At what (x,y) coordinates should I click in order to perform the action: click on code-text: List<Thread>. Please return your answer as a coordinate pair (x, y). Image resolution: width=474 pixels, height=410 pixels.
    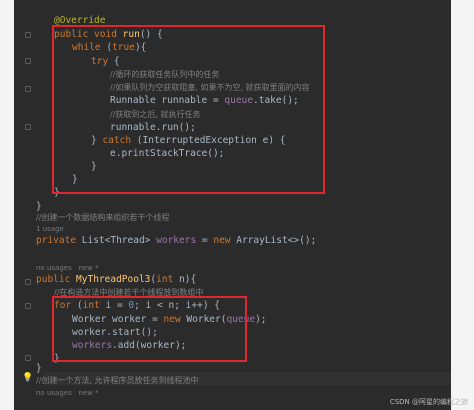
    Looking at the image, I should click on (116, 240).